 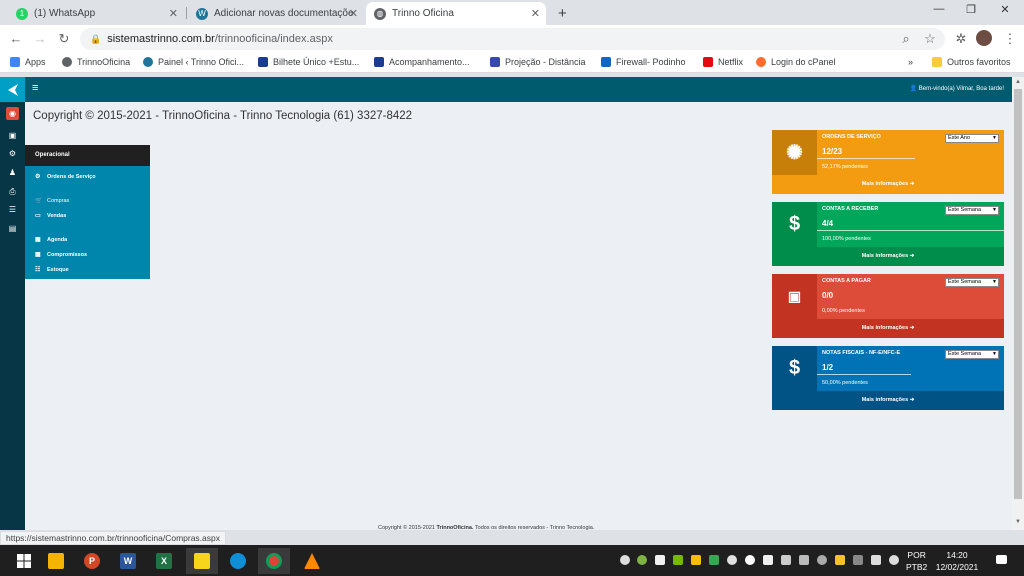 What do you see at coordinates (678, 560) in the screenshot?
I see `nvidia-icon` at bounding box center [678, 560].